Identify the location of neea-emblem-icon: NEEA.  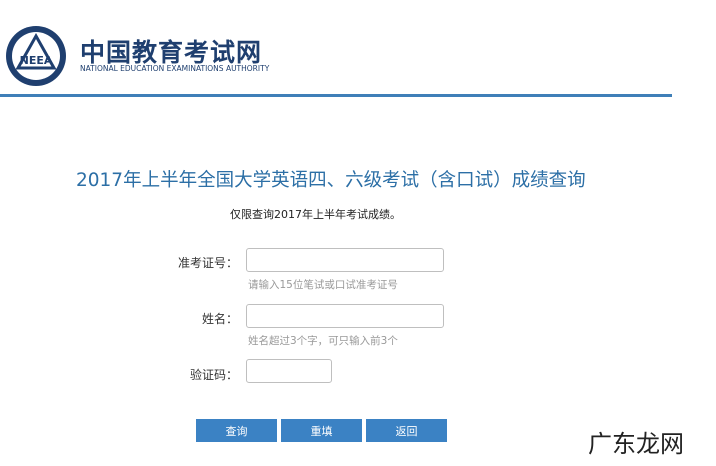
(36, 56).